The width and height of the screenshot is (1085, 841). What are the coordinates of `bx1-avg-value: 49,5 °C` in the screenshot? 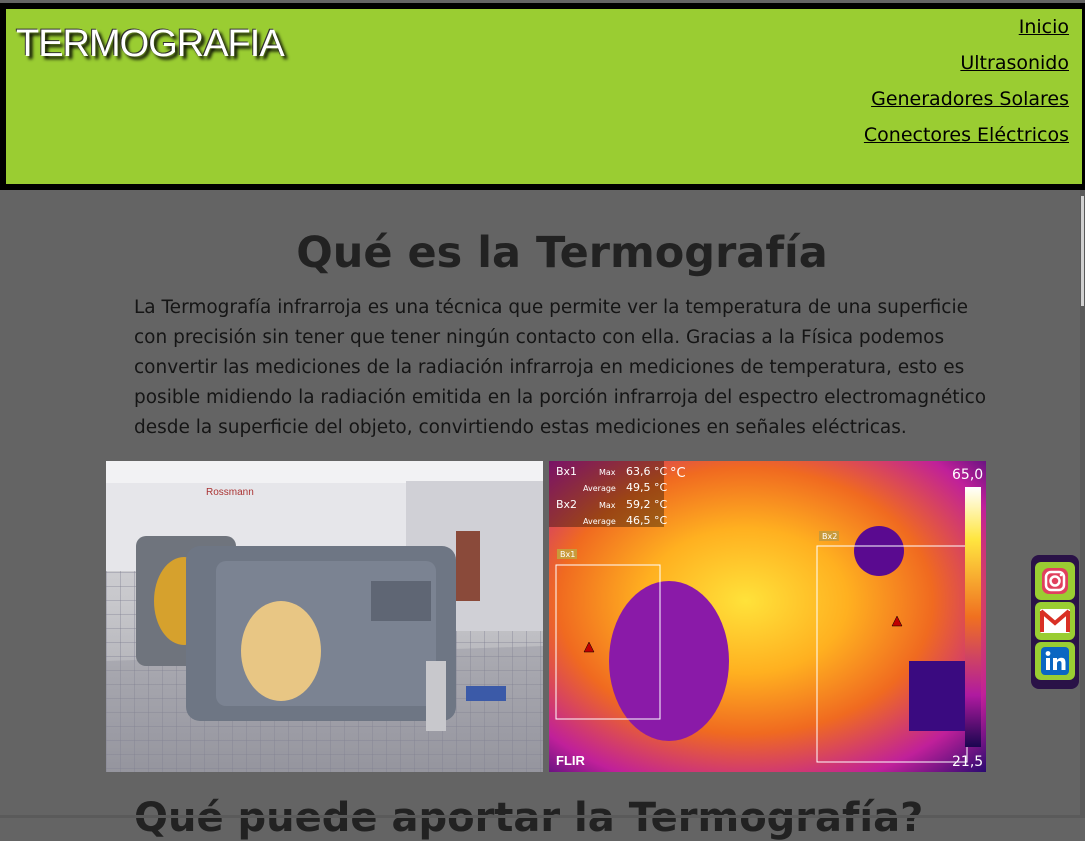 It's located at (646, 487).